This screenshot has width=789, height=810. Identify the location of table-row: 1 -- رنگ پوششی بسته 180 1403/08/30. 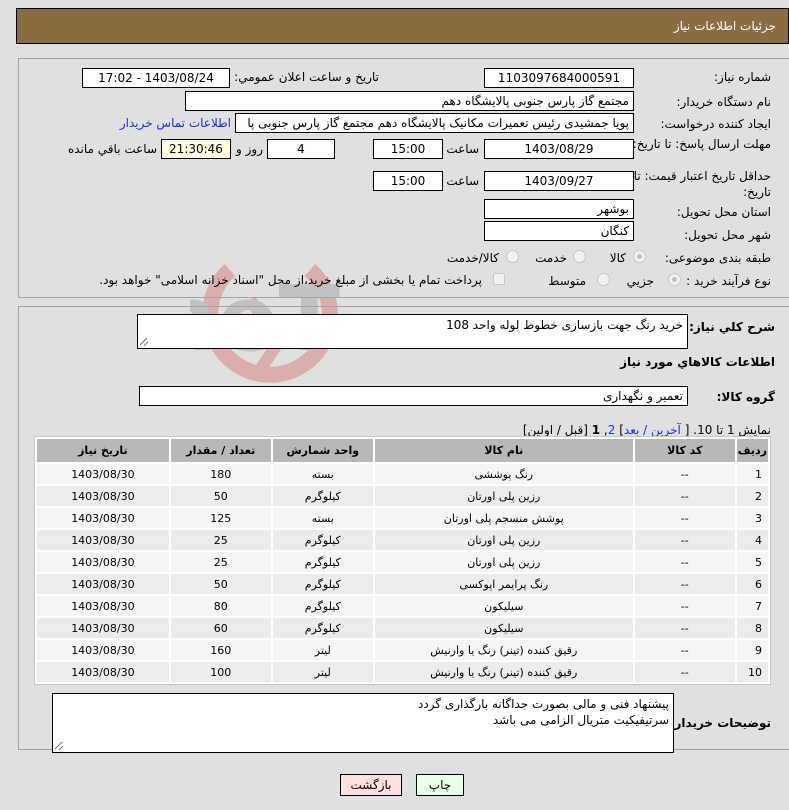
(402, 474).